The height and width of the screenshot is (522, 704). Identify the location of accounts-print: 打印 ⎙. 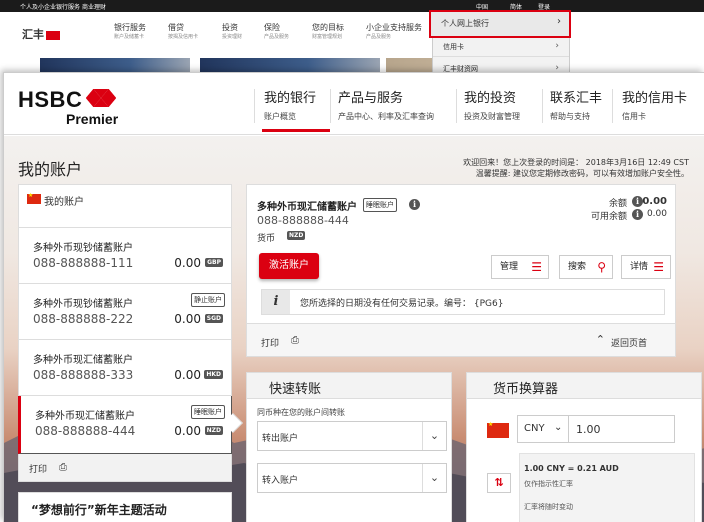
(125, 468).